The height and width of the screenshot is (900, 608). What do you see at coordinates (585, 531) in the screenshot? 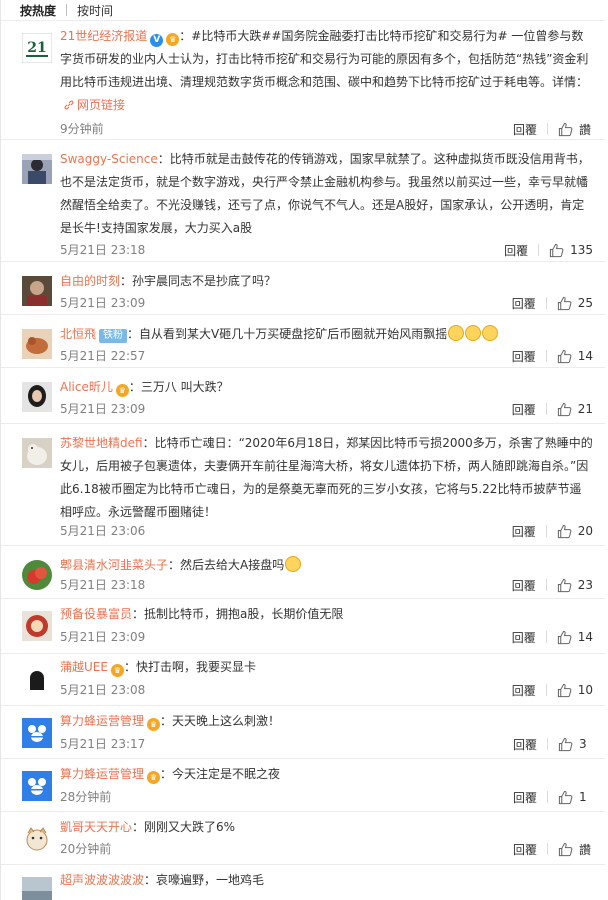
I see `like-count: 20` at bounding box center [585, 531].